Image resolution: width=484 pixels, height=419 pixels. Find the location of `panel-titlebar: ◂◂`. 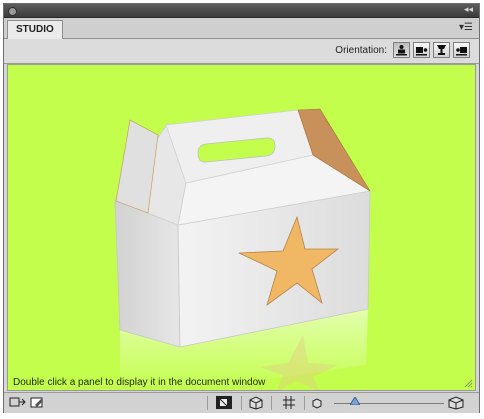

panel-titlebar: ◂◂ is located at coordinates (241, 11).